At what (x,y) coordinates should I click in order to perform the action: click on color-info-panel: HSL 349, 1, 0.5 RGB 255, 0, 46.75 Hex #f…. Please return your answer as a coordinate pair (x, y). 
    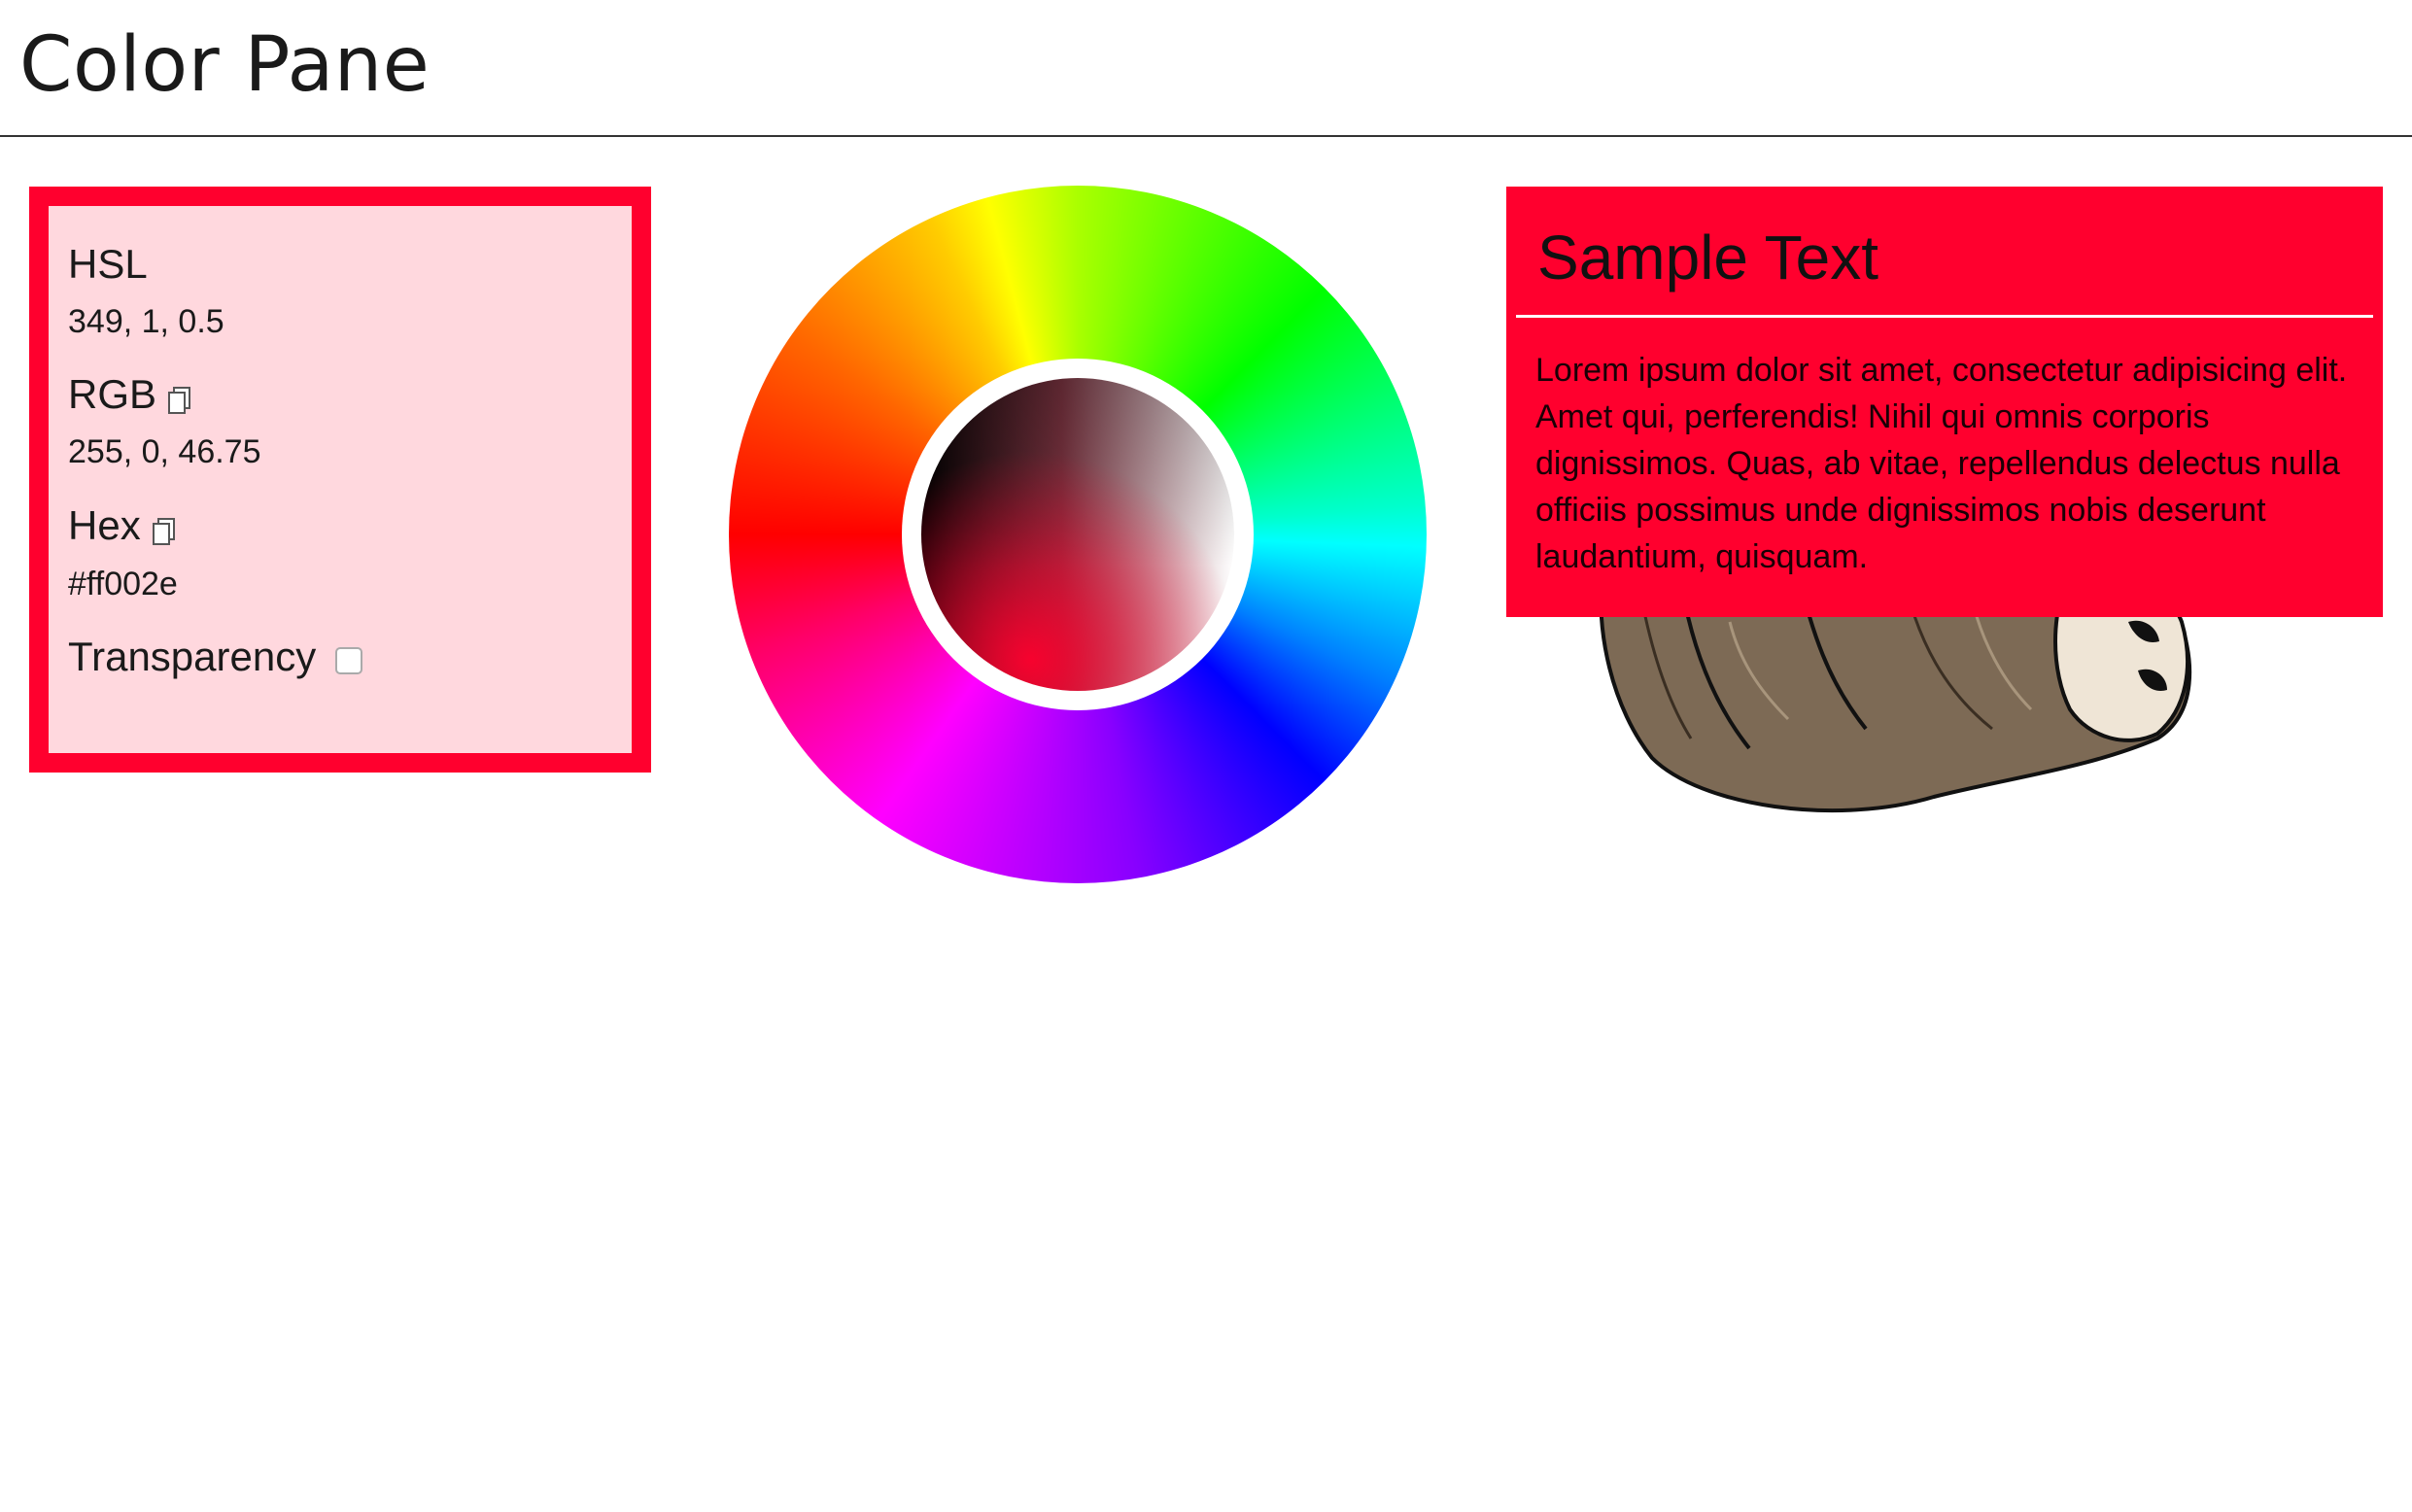
    Looking at the image, I should click on (340, 480).